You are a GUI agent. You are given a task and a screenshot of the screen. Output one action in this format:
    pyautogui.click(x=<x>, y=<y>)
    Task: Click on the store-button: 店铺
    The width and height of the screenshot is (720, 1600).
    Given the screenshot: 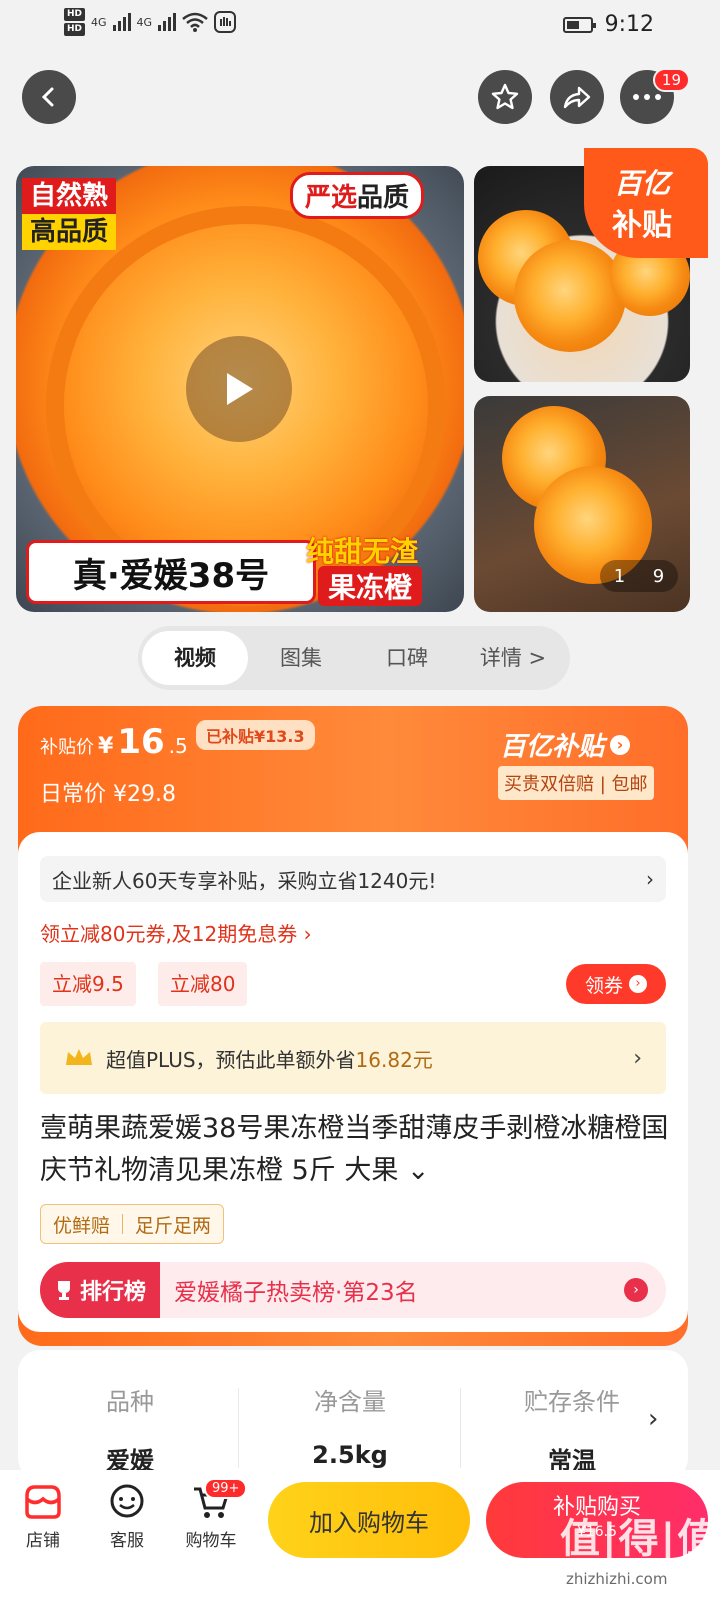 What is the action you would take?
    pyautogui.click(x=43, y=1514)
    